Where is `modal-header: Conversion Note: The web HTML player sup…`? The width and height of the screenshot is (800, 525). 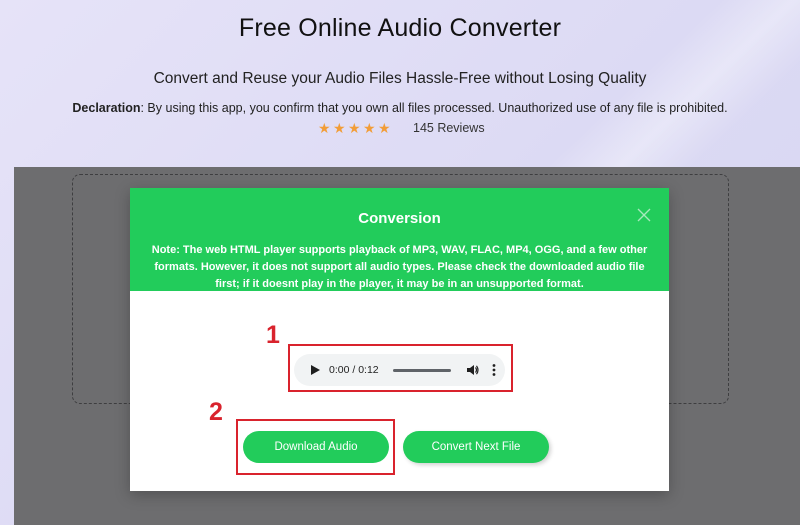
modal-header: Conversion Note: The web HTML player sup… is located at coordinates (399, 239).